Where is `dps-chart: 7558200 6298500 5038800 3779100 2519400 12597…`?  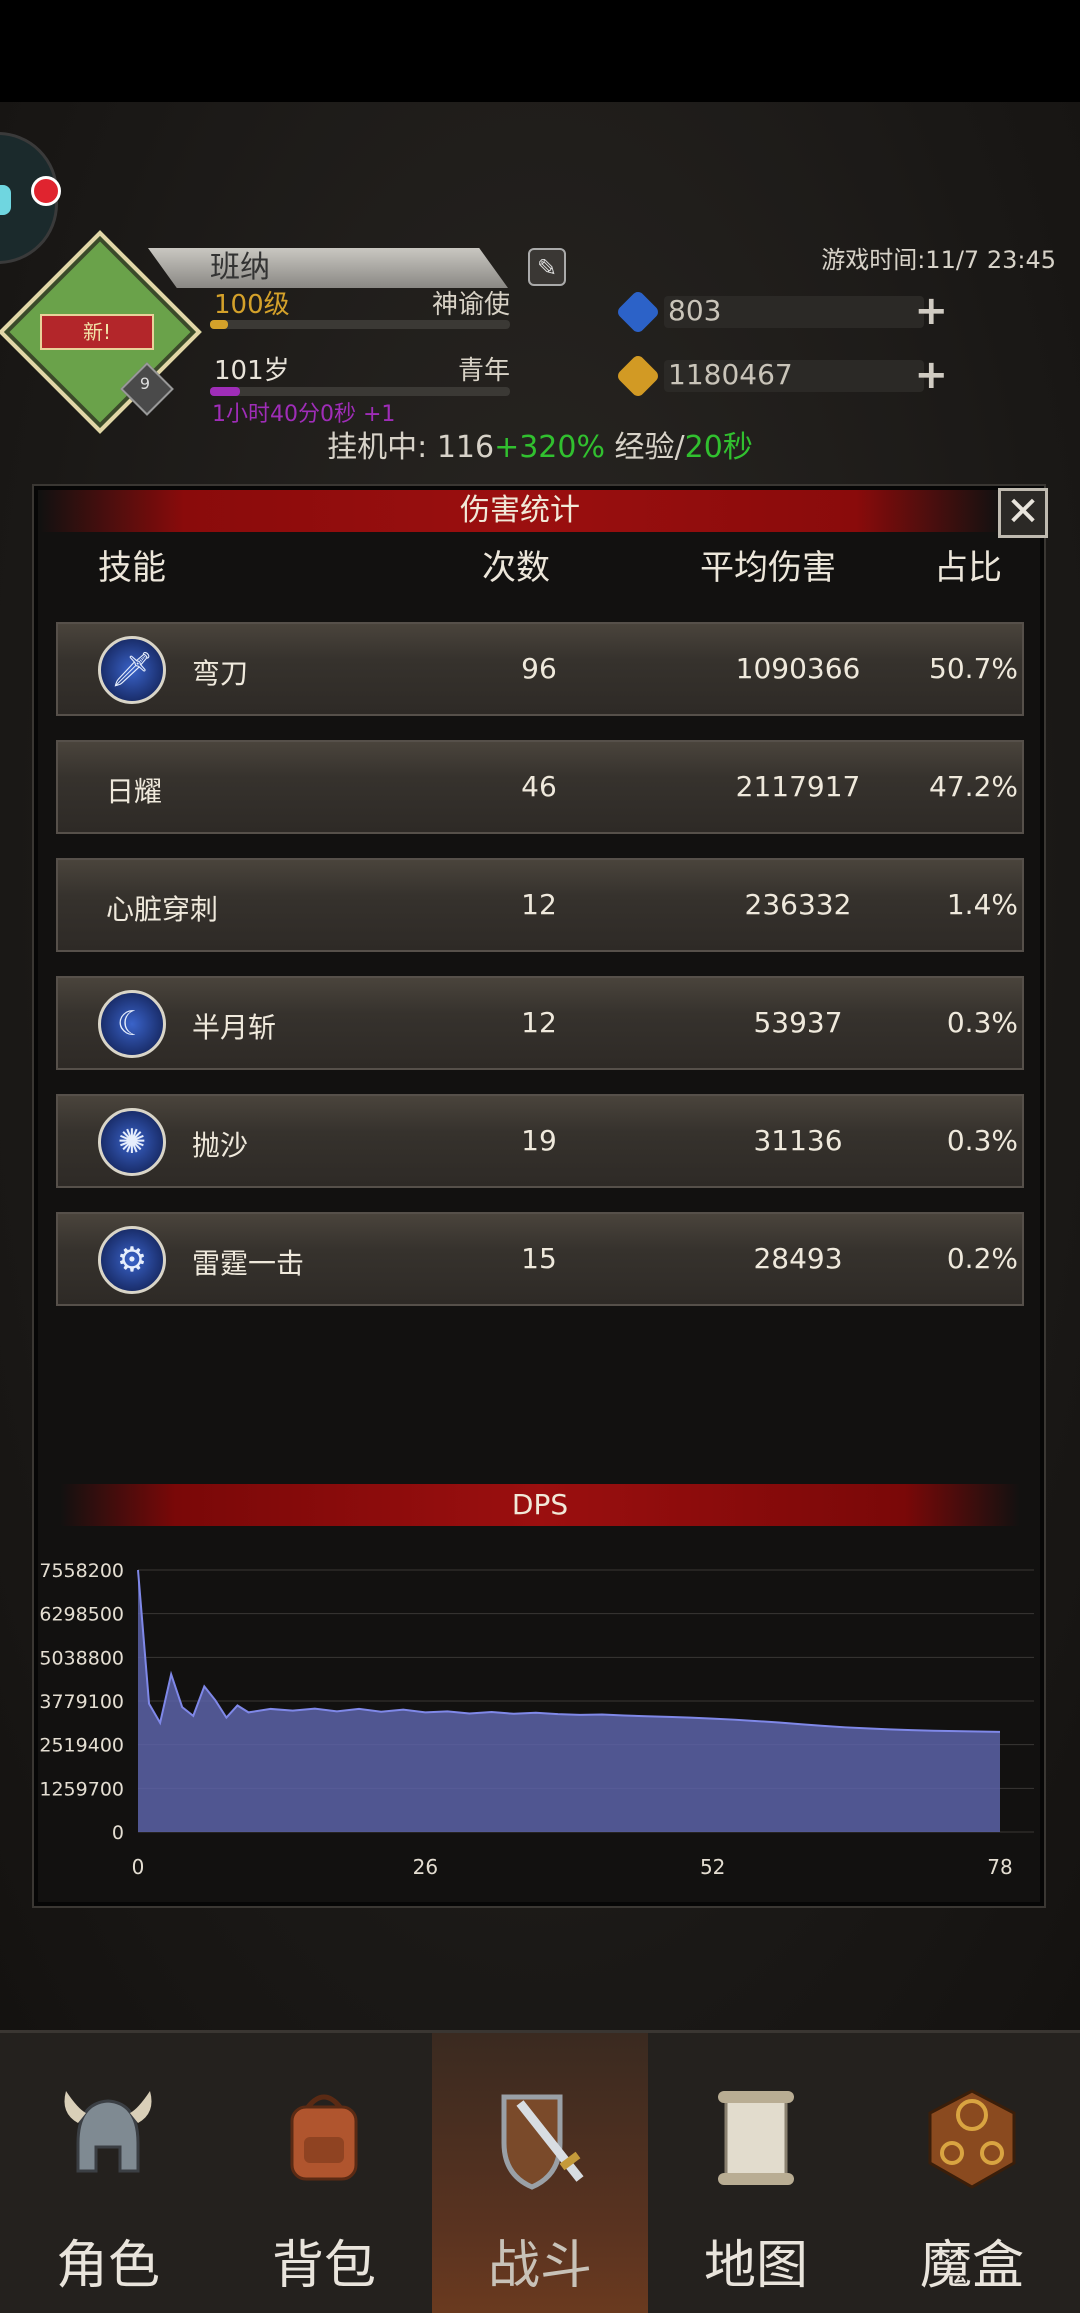 dps-chart: 7558200 6298500 5038800 3779100 2519400 12597… is located at coordinates (536, 1719).